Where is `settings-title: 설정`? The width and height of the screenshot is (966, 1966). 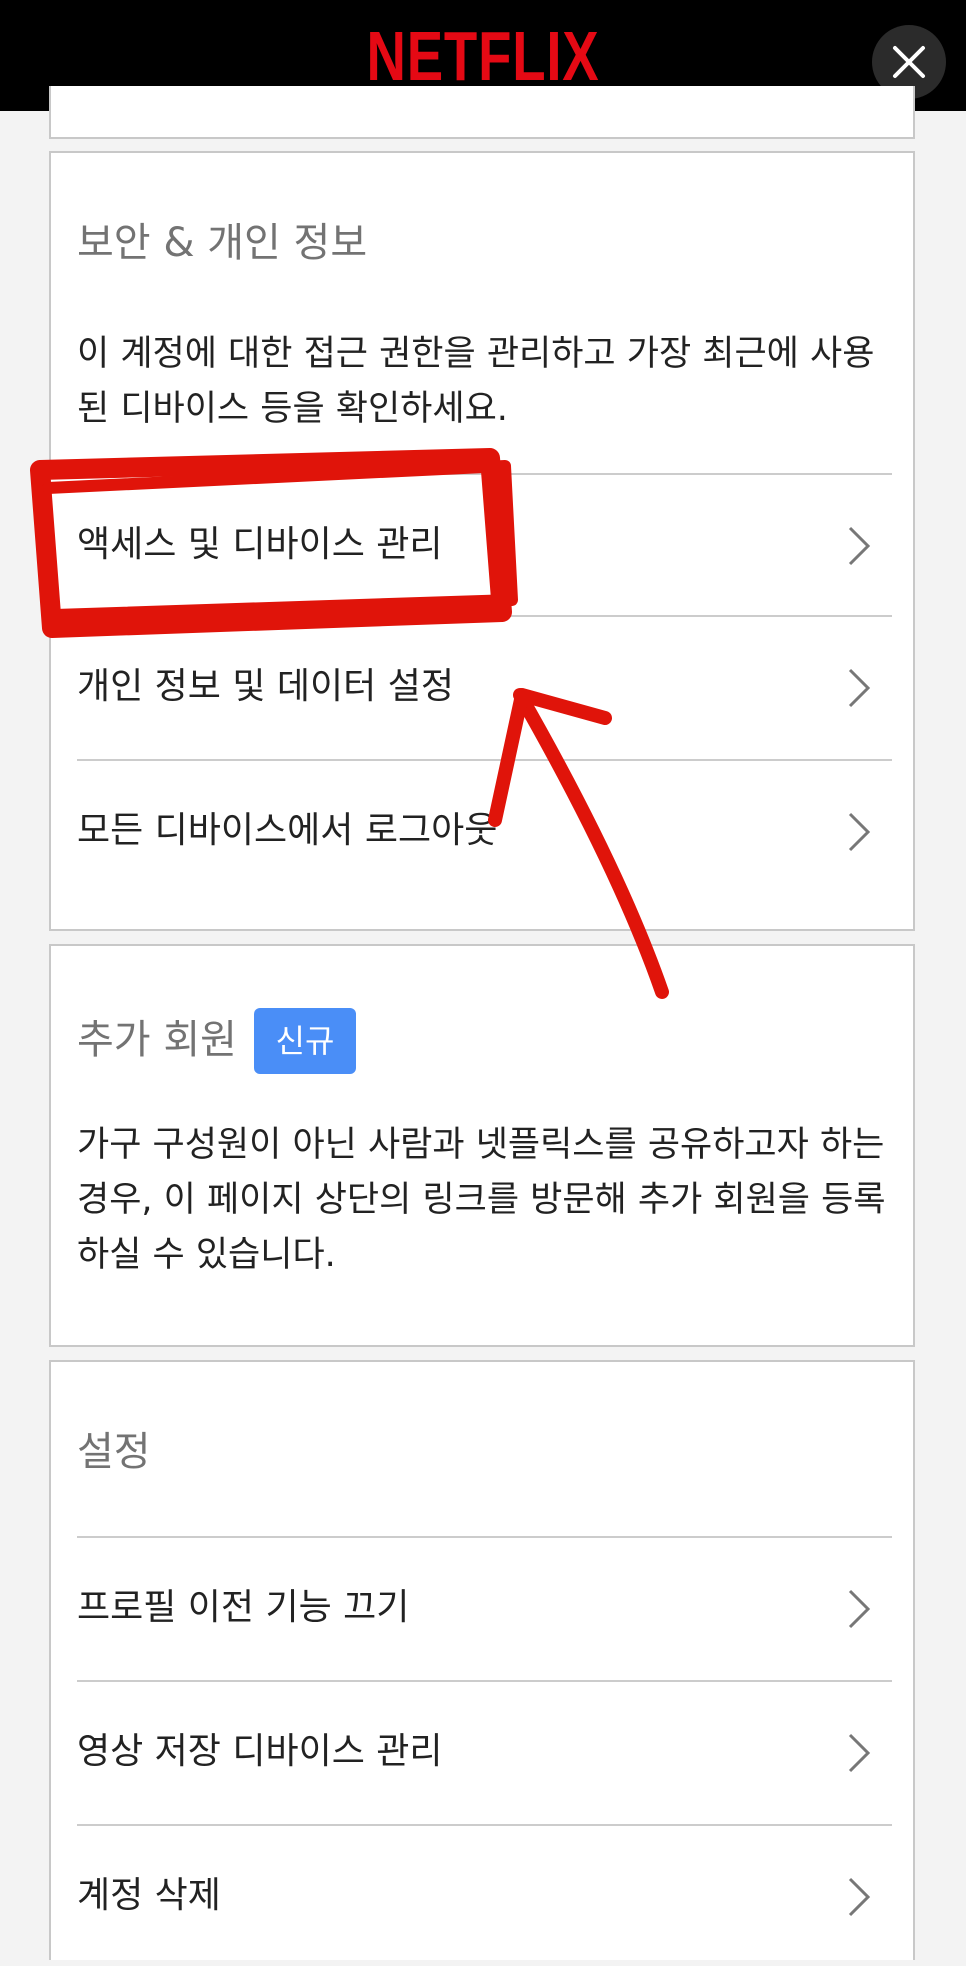 settings-title: 설정 is located at coordinates (114, 1452).